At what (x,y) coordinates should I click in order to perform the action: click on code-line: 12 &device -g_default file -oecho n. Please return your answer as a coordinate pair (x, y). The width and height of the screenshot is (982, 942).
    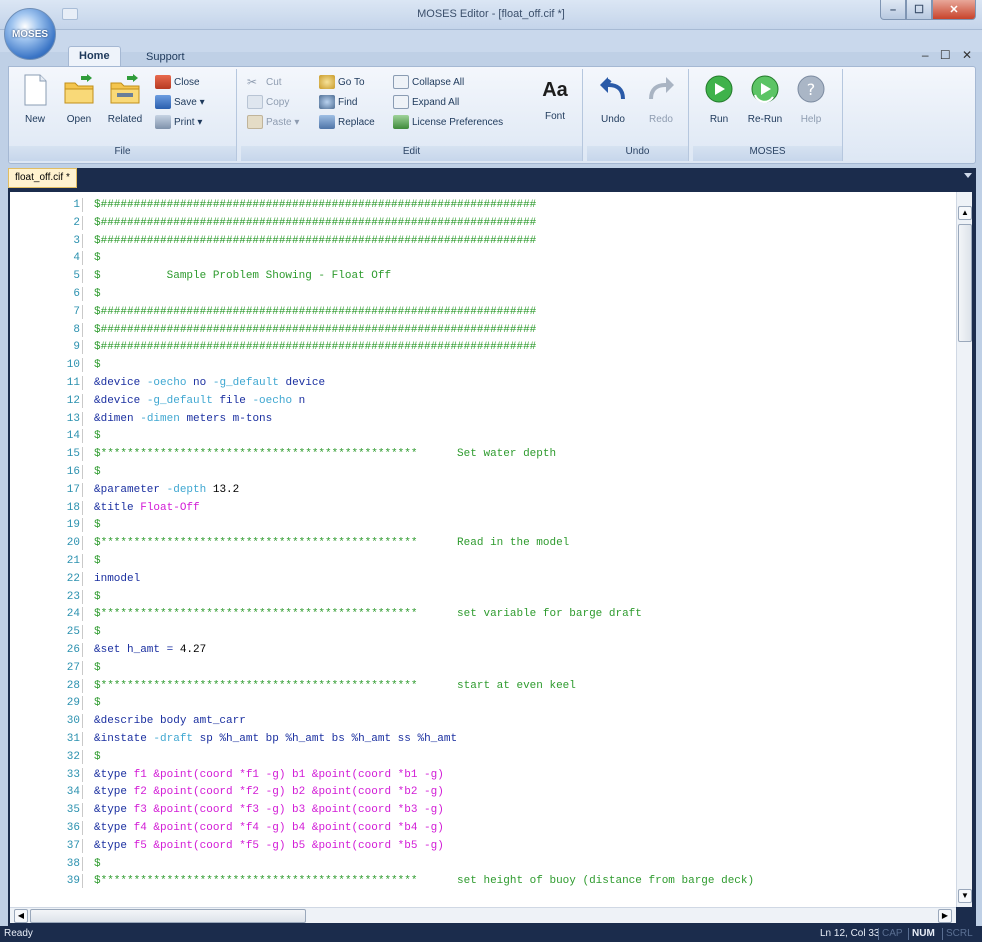
    Looking at the image, I should click on (483, 400).